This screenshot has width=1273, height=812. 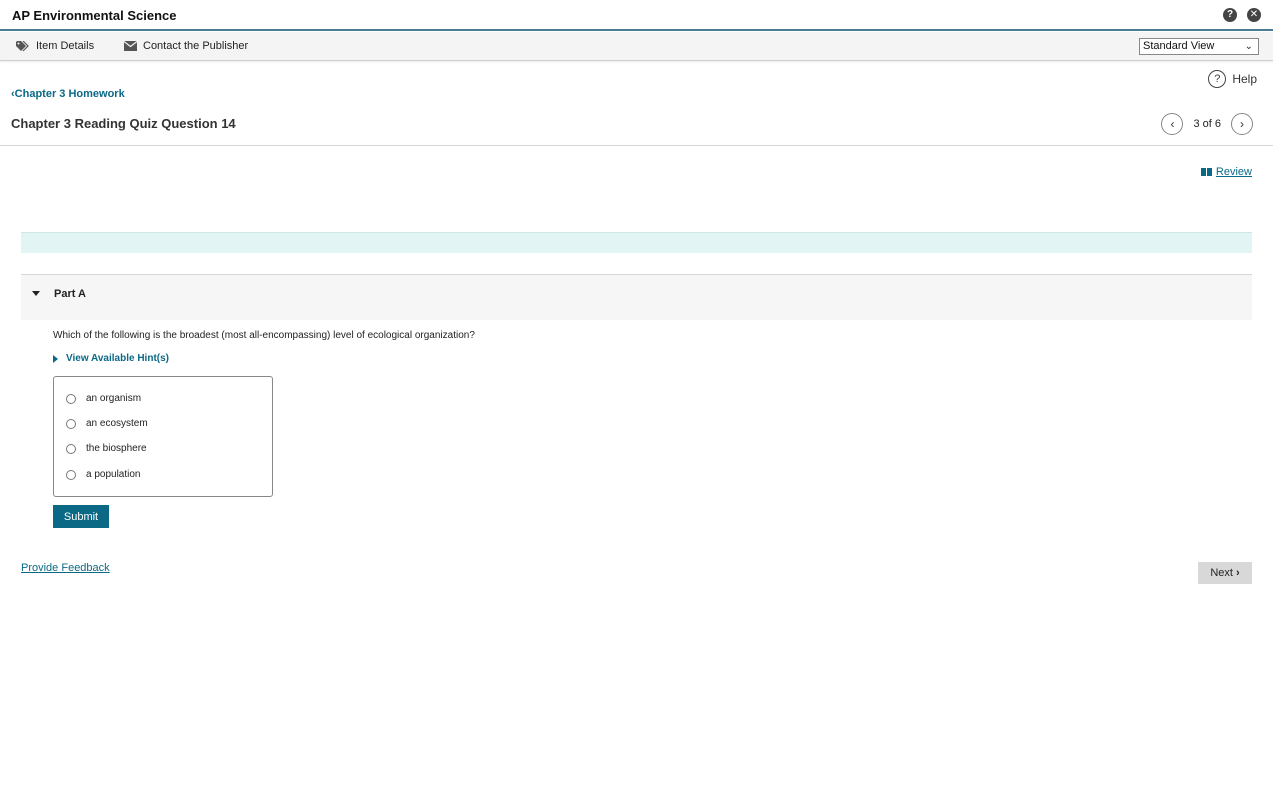 What do you see at coordinates (116, 448) in the screenshot?
I see `choice-label: the biosphere` at bounding box center [116, 448].